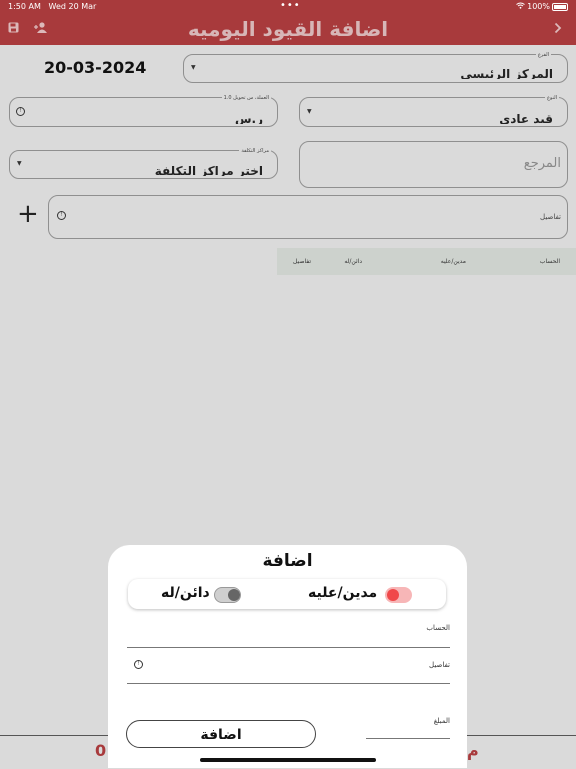 Image resolution: width=576 pixels, height=769 pixels. What do you see at coordinates (433, 111) in the screenshot?
I see `type-dropdown: النوع قيد عادي ▼` at bounding box center [433, 111].